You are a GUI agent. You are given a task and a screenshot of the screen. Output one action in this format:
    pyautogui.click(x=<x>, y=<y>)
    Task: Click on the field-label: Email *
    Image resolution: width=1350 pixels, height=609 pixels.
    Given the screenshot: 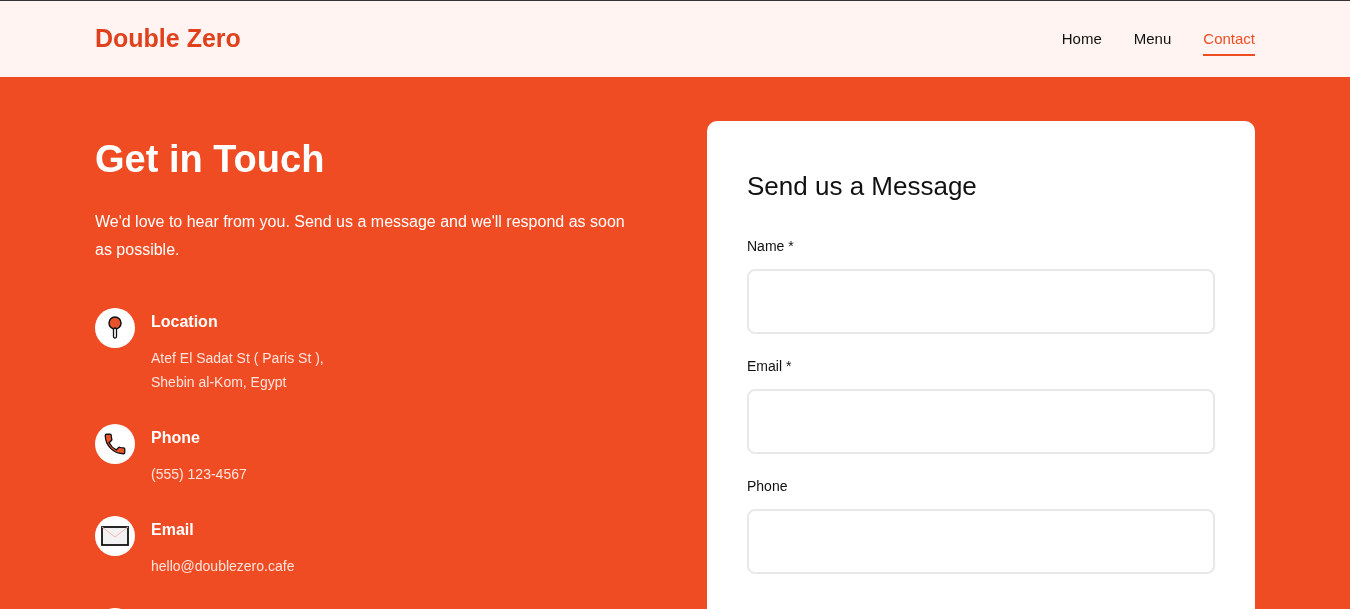 What is the action you would take?
    pyautogui.click(x=770, y=366)
    